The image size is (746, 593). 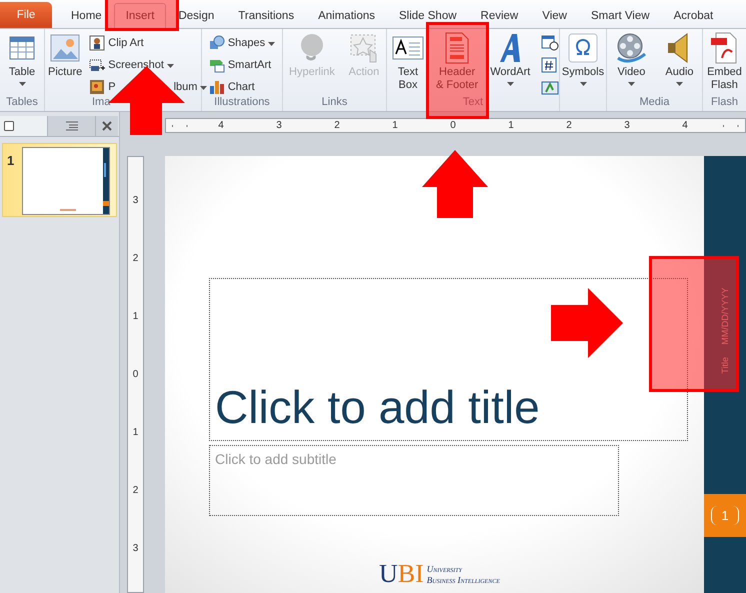 What do you see at coordinates (510, 58) in the screenshot?
I see `ribbon-button: WordArt` at bounding box center [510, 58].